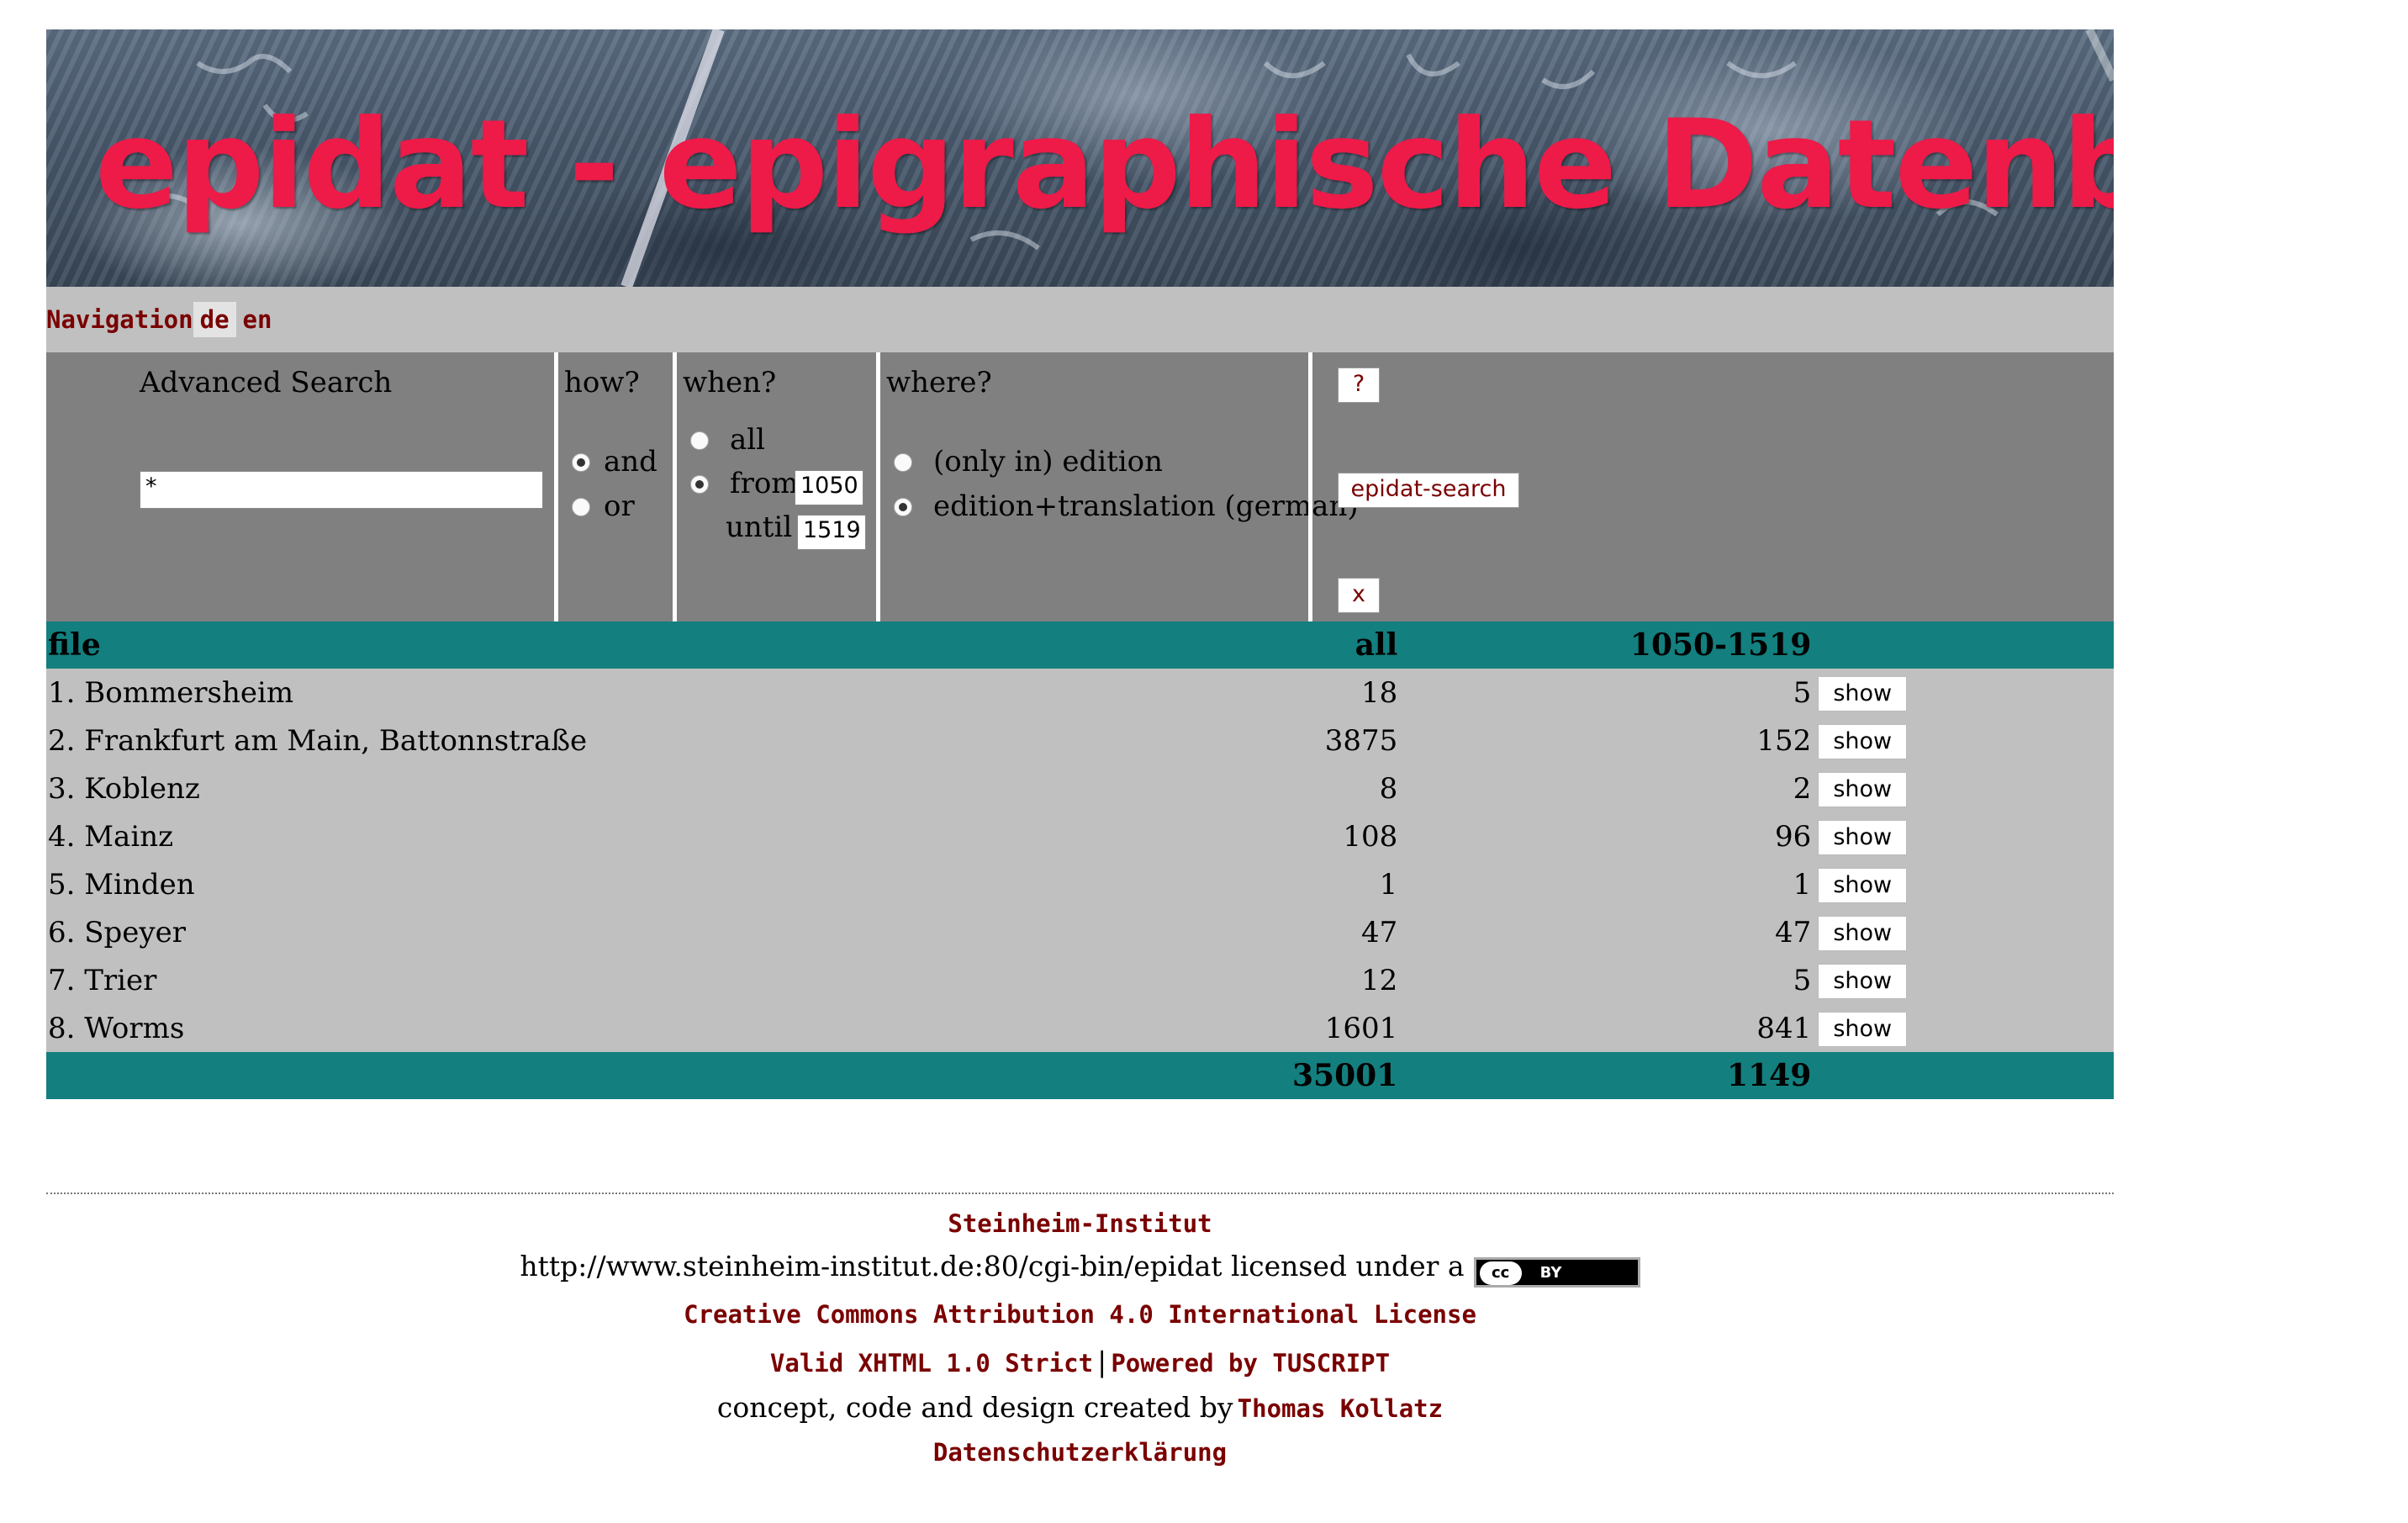 This screenshot has width=2408, height=1523. I want to click on row-range-count: 1, so click(1604, 884).